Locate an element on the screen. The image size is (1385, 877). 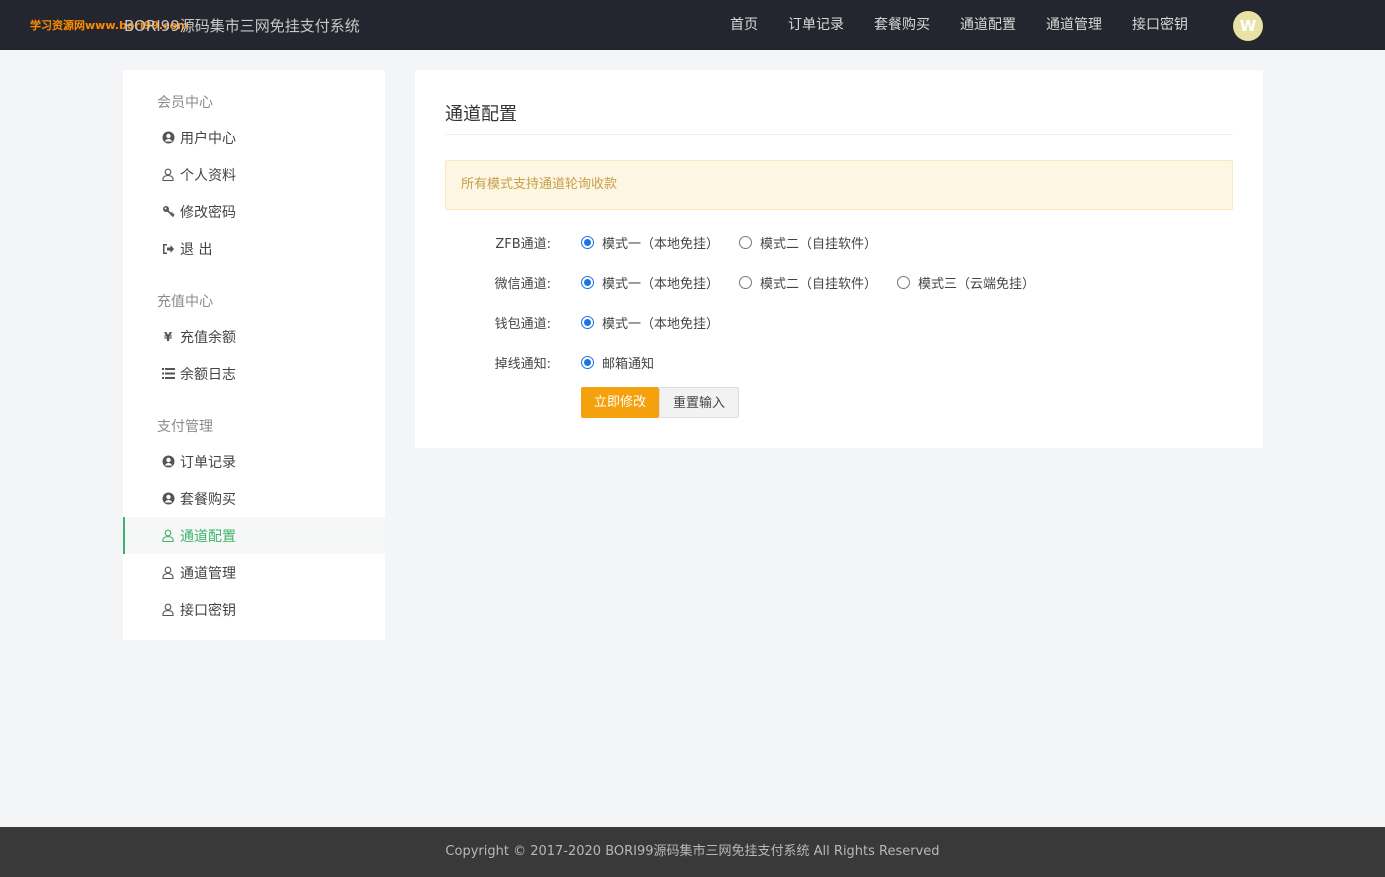
radio-wechat-mode3: 模式三（云端免挂） is located at coordinates (966, 282).